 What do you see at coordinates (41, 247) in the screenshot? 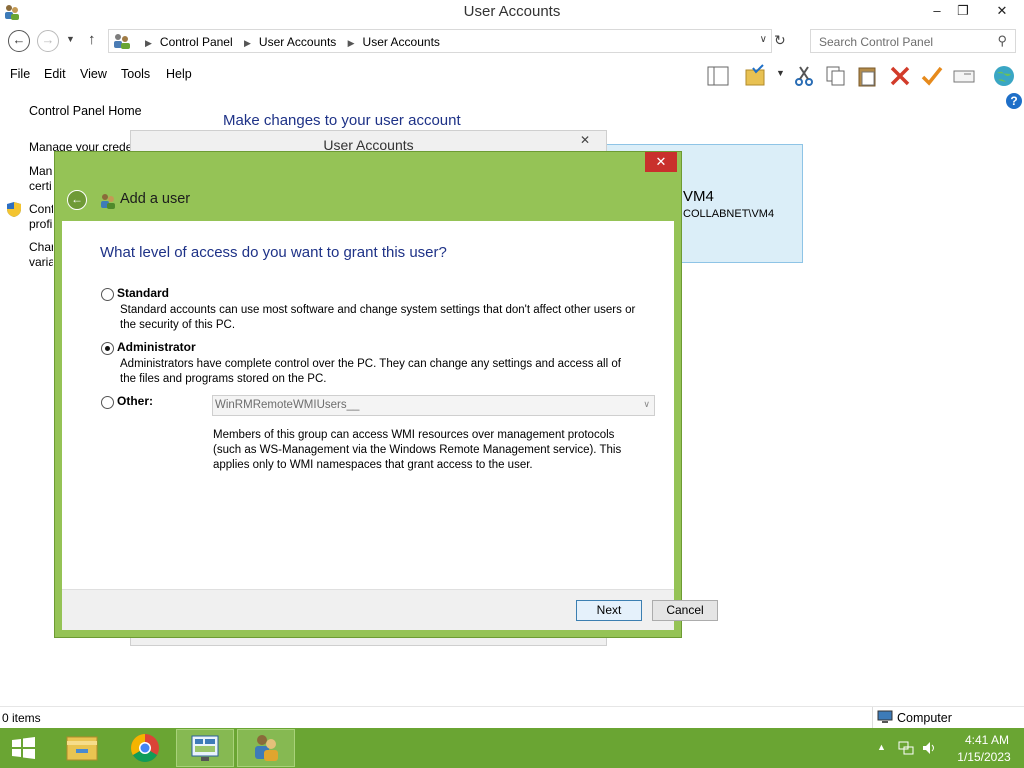
I see `nav-change-variables: Char` at bounding box center [41, 247].